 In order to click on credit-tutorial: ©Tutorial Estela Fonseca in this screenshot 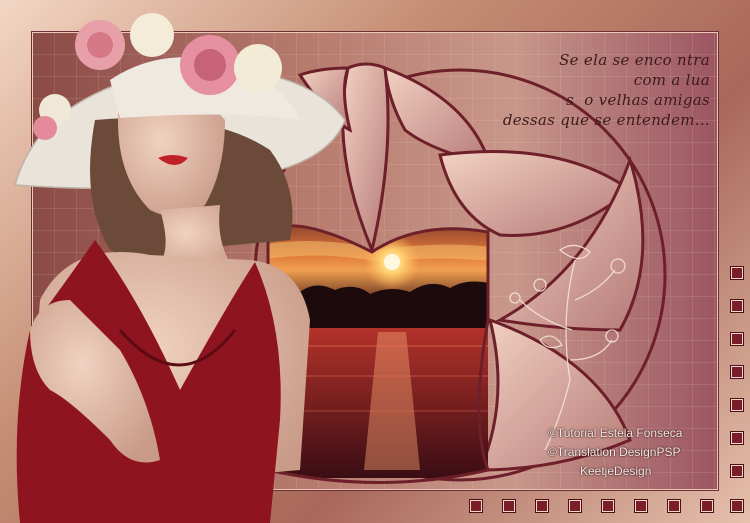, I will do `click(615, 433)`.